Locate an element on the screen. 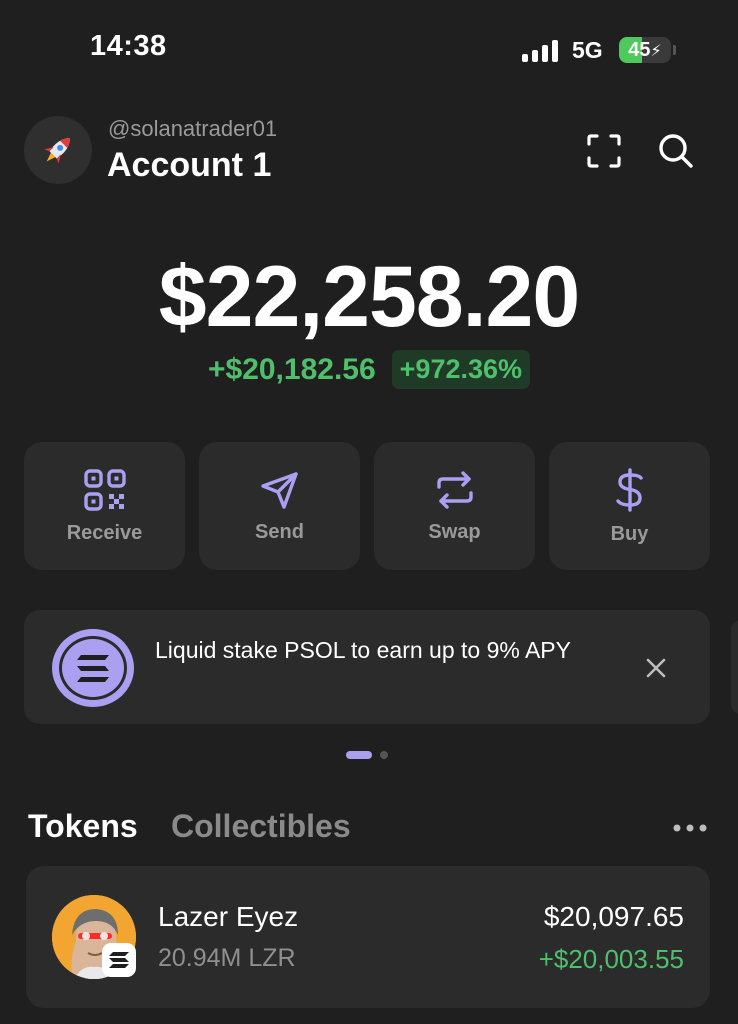  scan-button is located at coordinates (604, 151).